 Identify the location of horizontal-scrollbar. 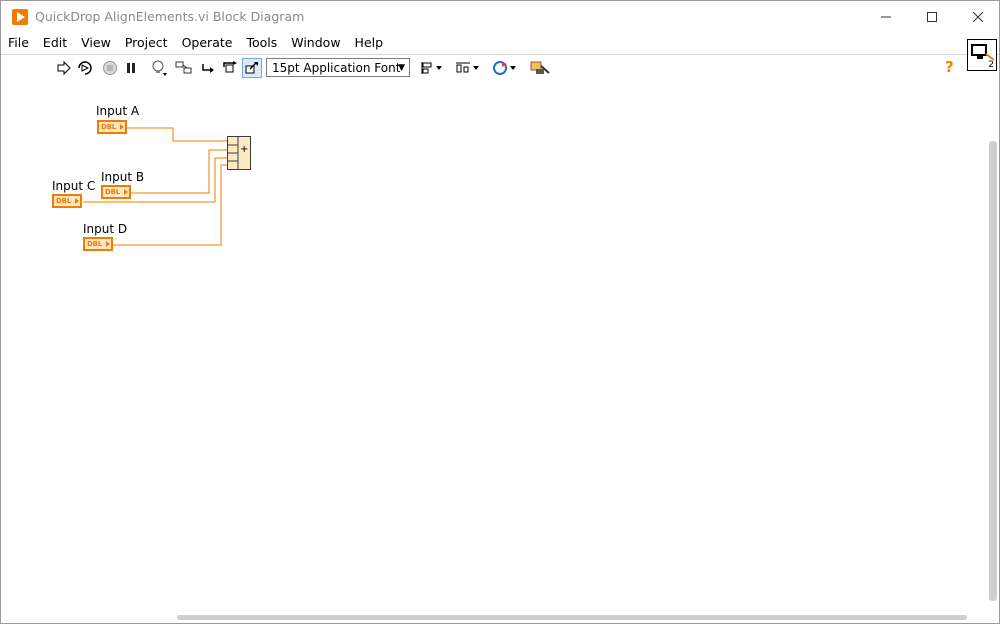
(500, 618).